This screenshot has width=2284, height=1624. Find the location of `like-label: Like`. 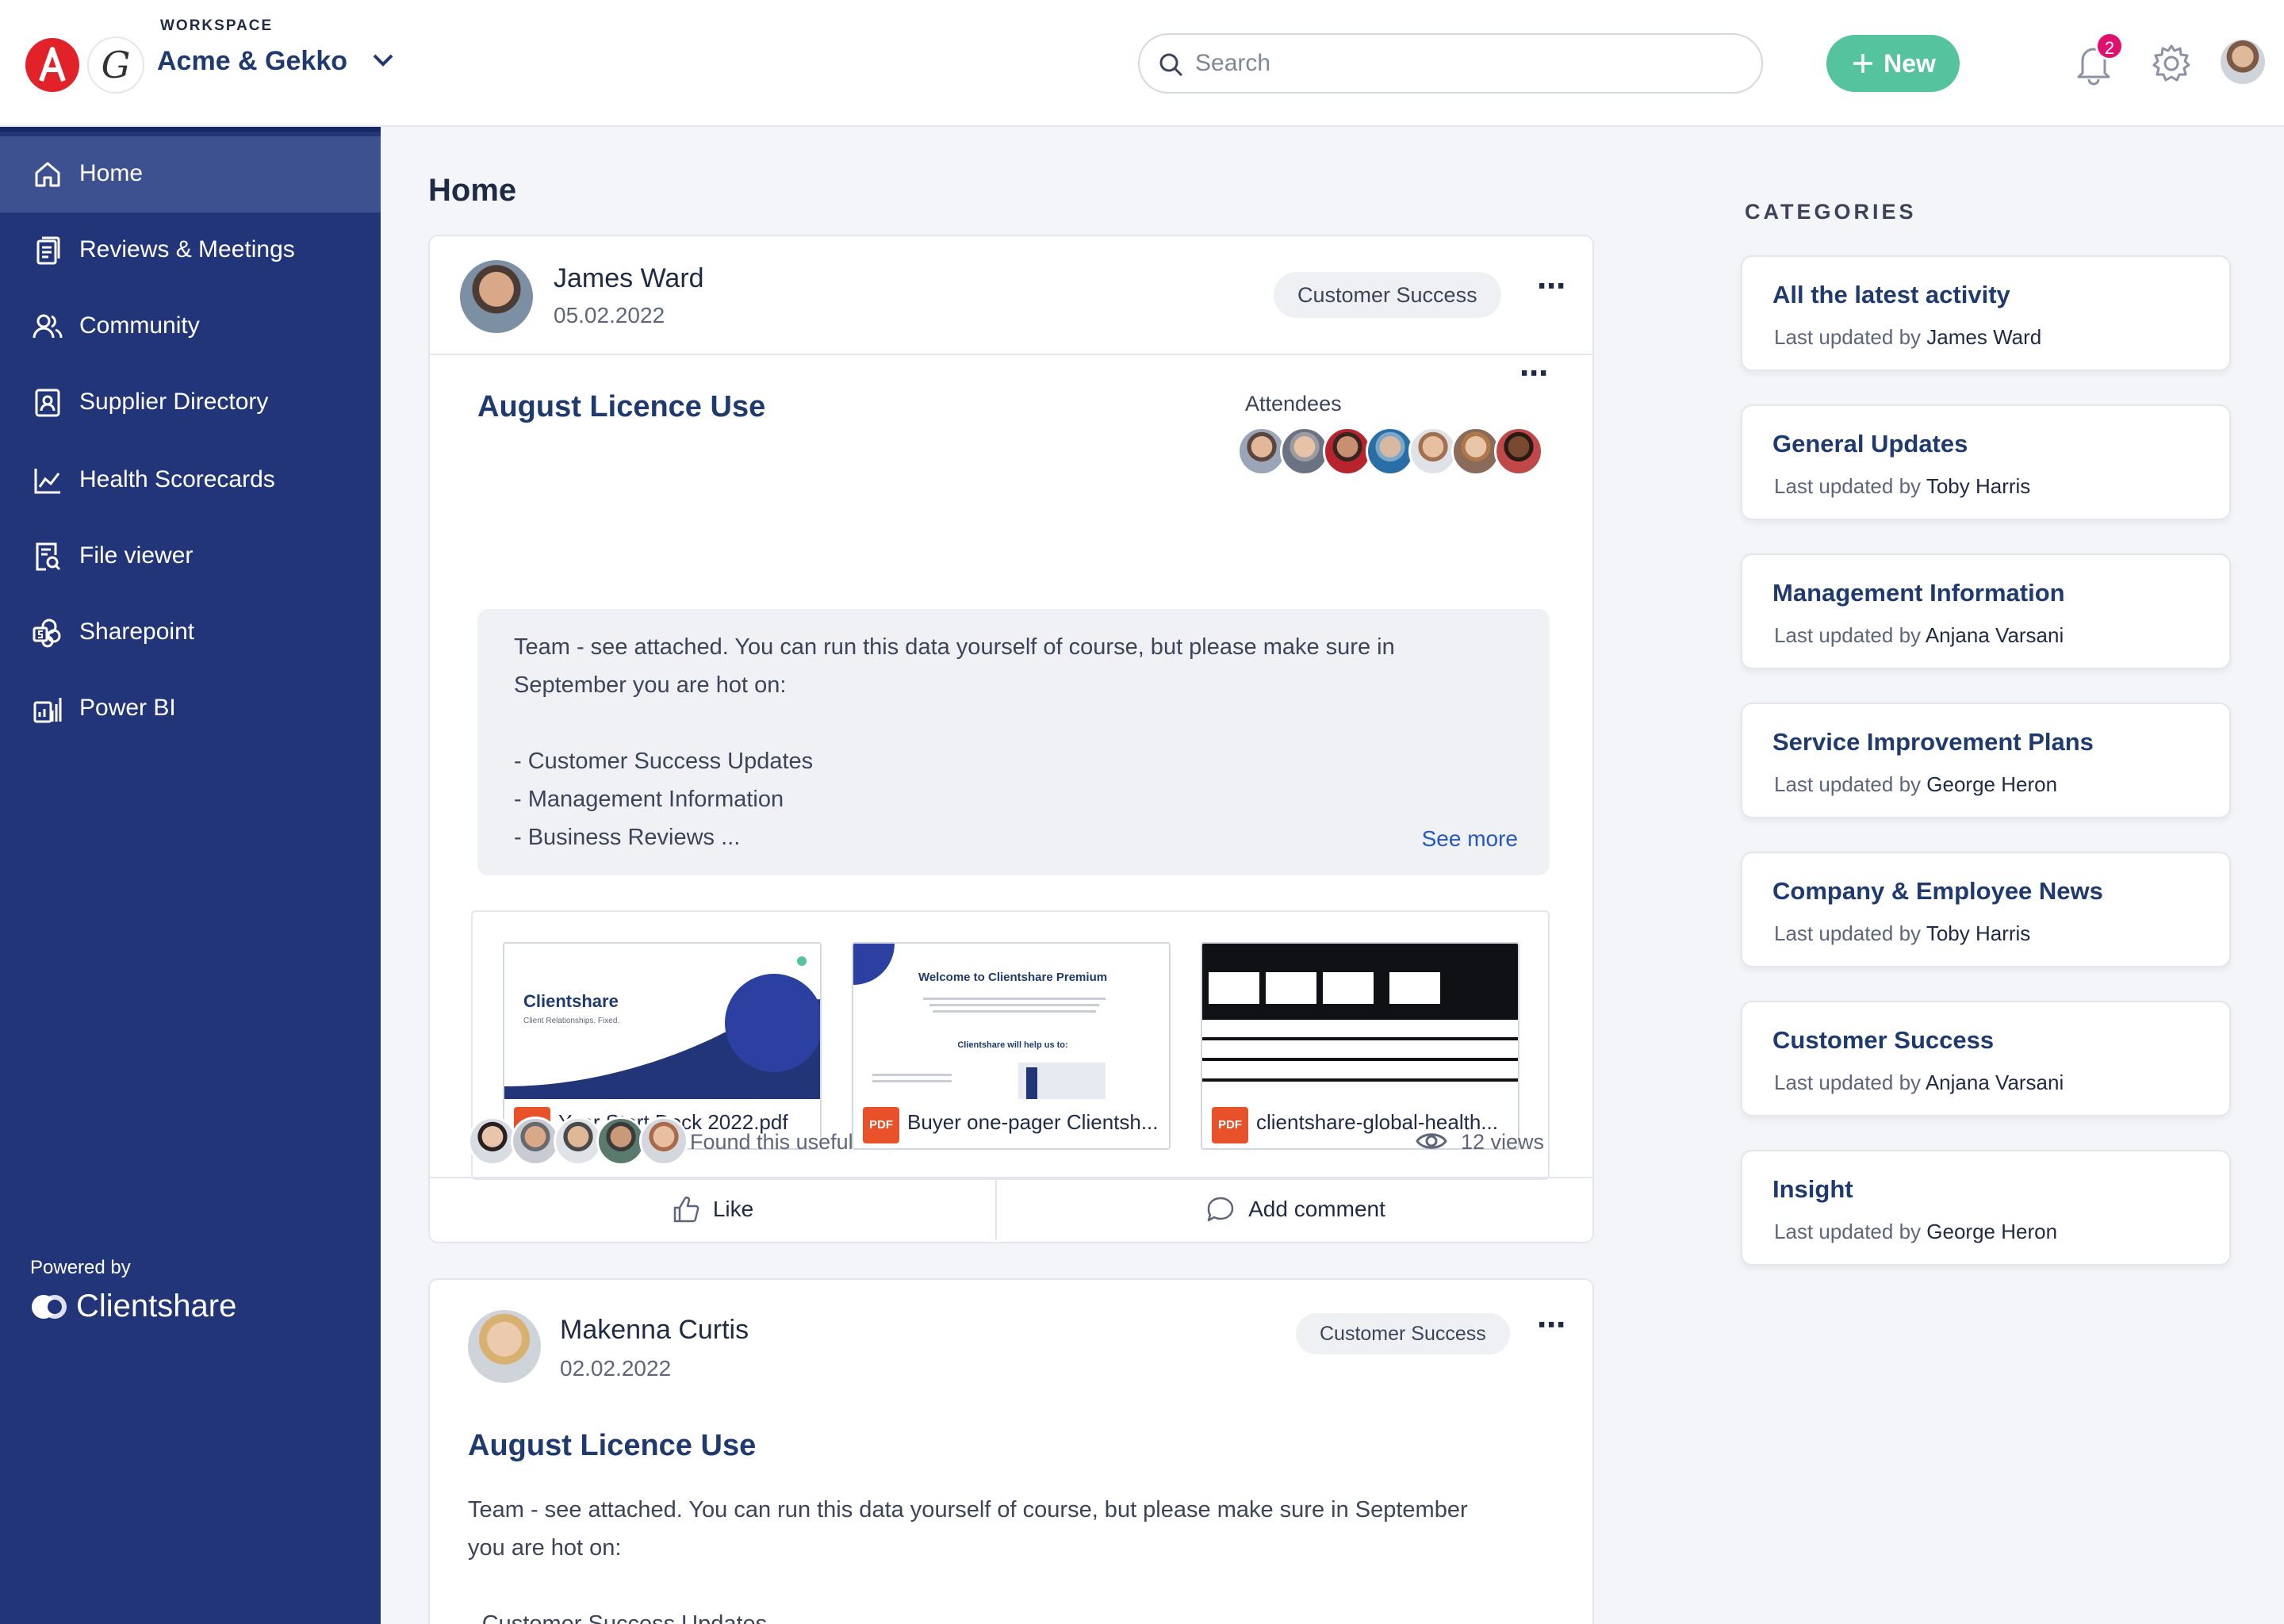

like-label: Like is located at coordinates (733, 1209).